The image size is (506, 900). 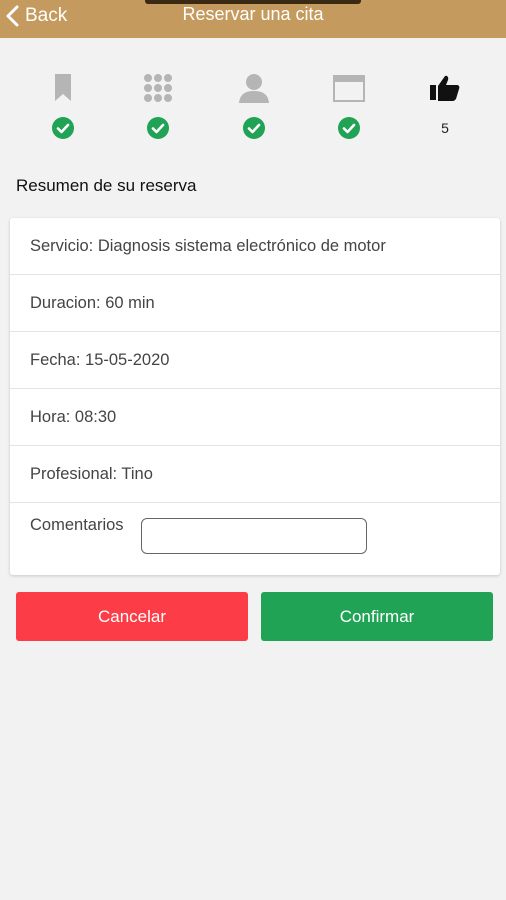 What do you see at coordinates (254, 88) in the screenshot?
I see `user-icon` at bounding box center [254, 88].